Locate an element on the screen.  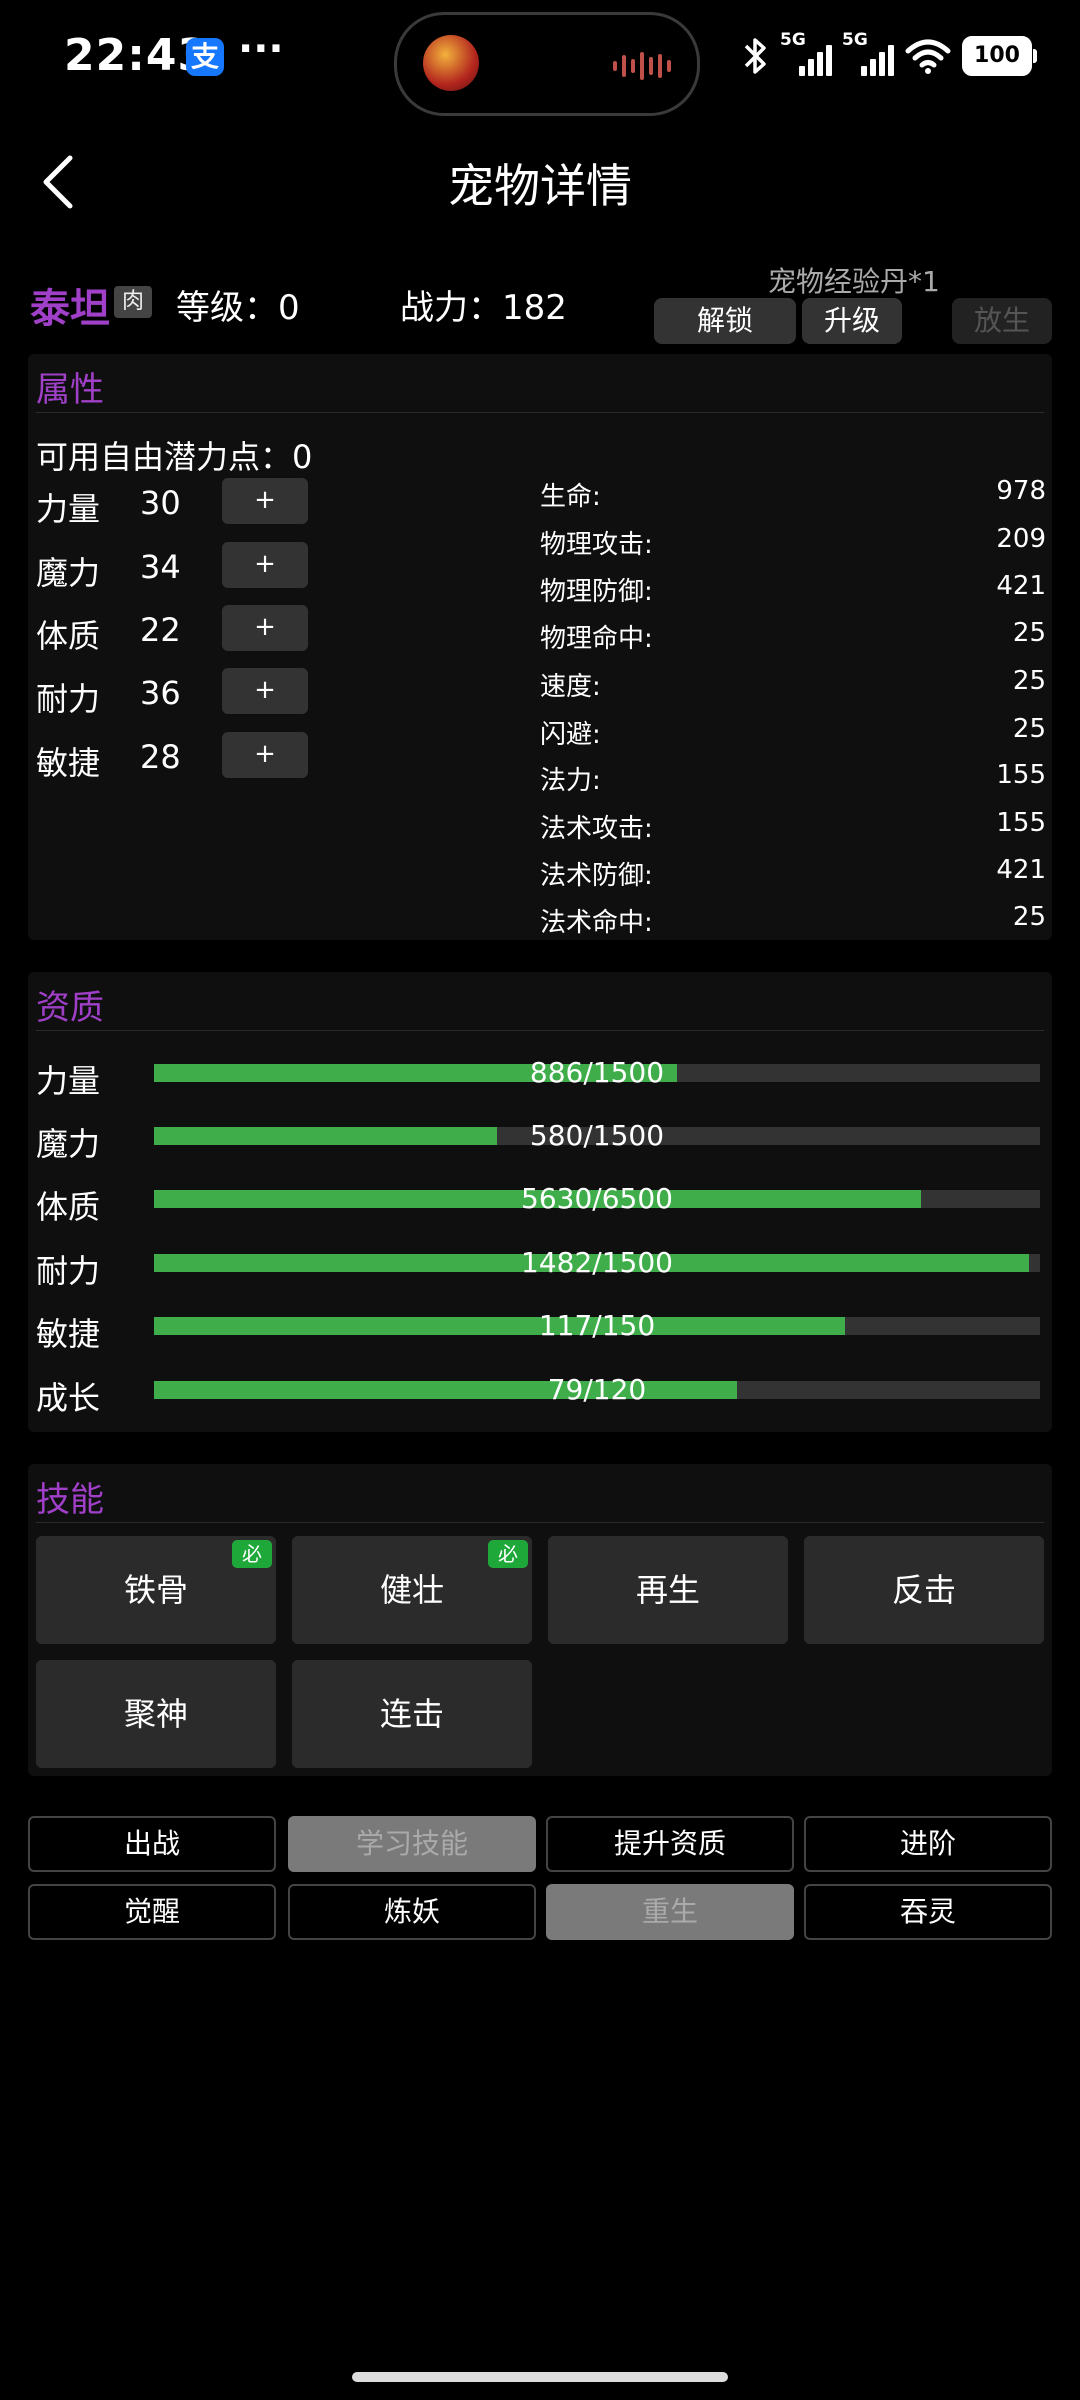
add-magic-button: + is located at coordinates (265, 565).